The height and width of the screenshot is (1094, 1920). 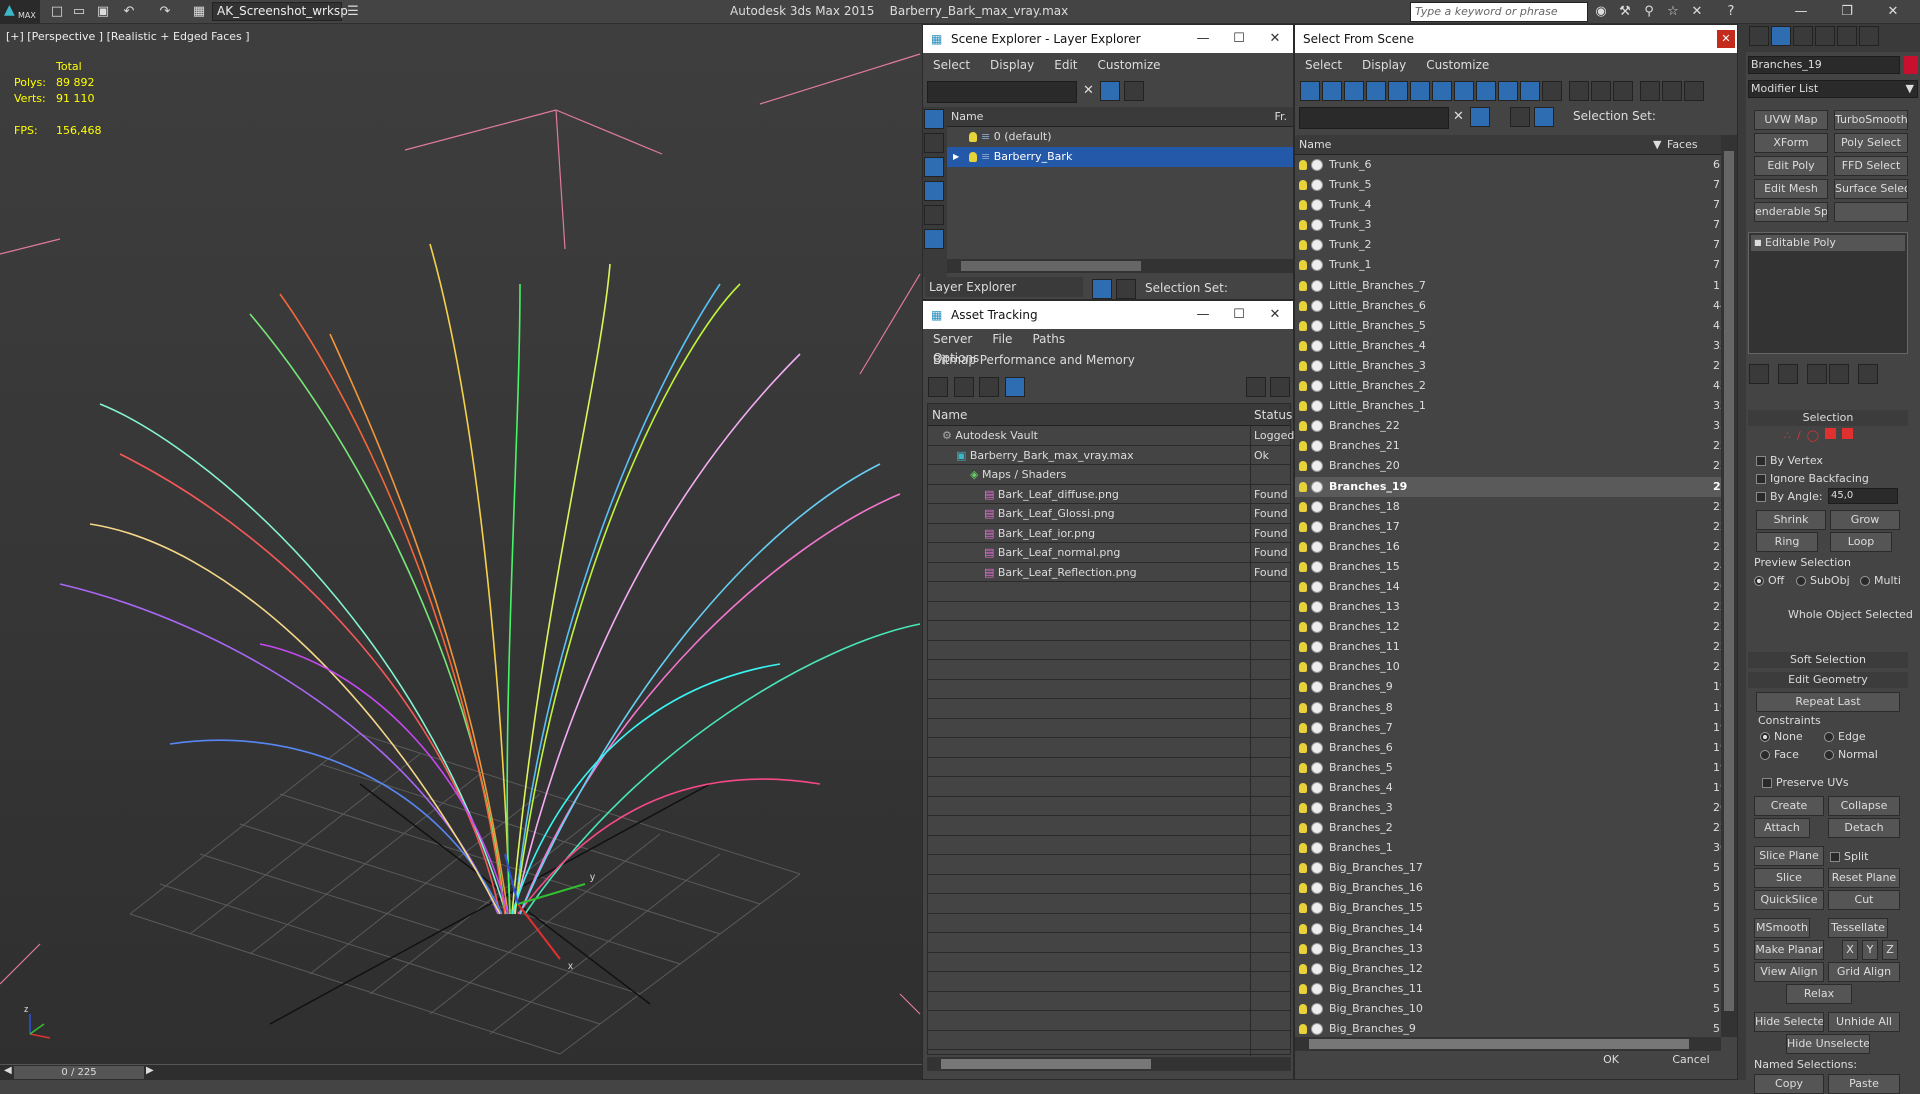 I want to click on asset-tracking-titlebar: ▦ Asset Tracking — ☐ ✕, so click(x=1108, y=315).